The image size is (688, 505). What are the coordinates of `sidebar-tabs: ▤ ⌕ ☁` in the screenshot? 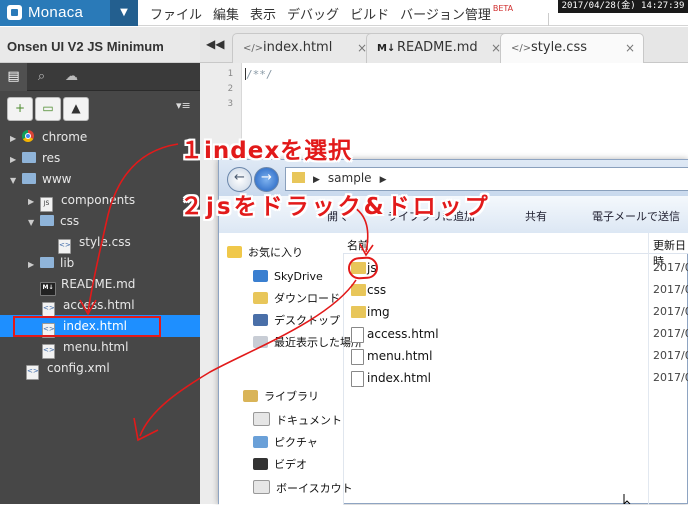 It's located at (100, 77).